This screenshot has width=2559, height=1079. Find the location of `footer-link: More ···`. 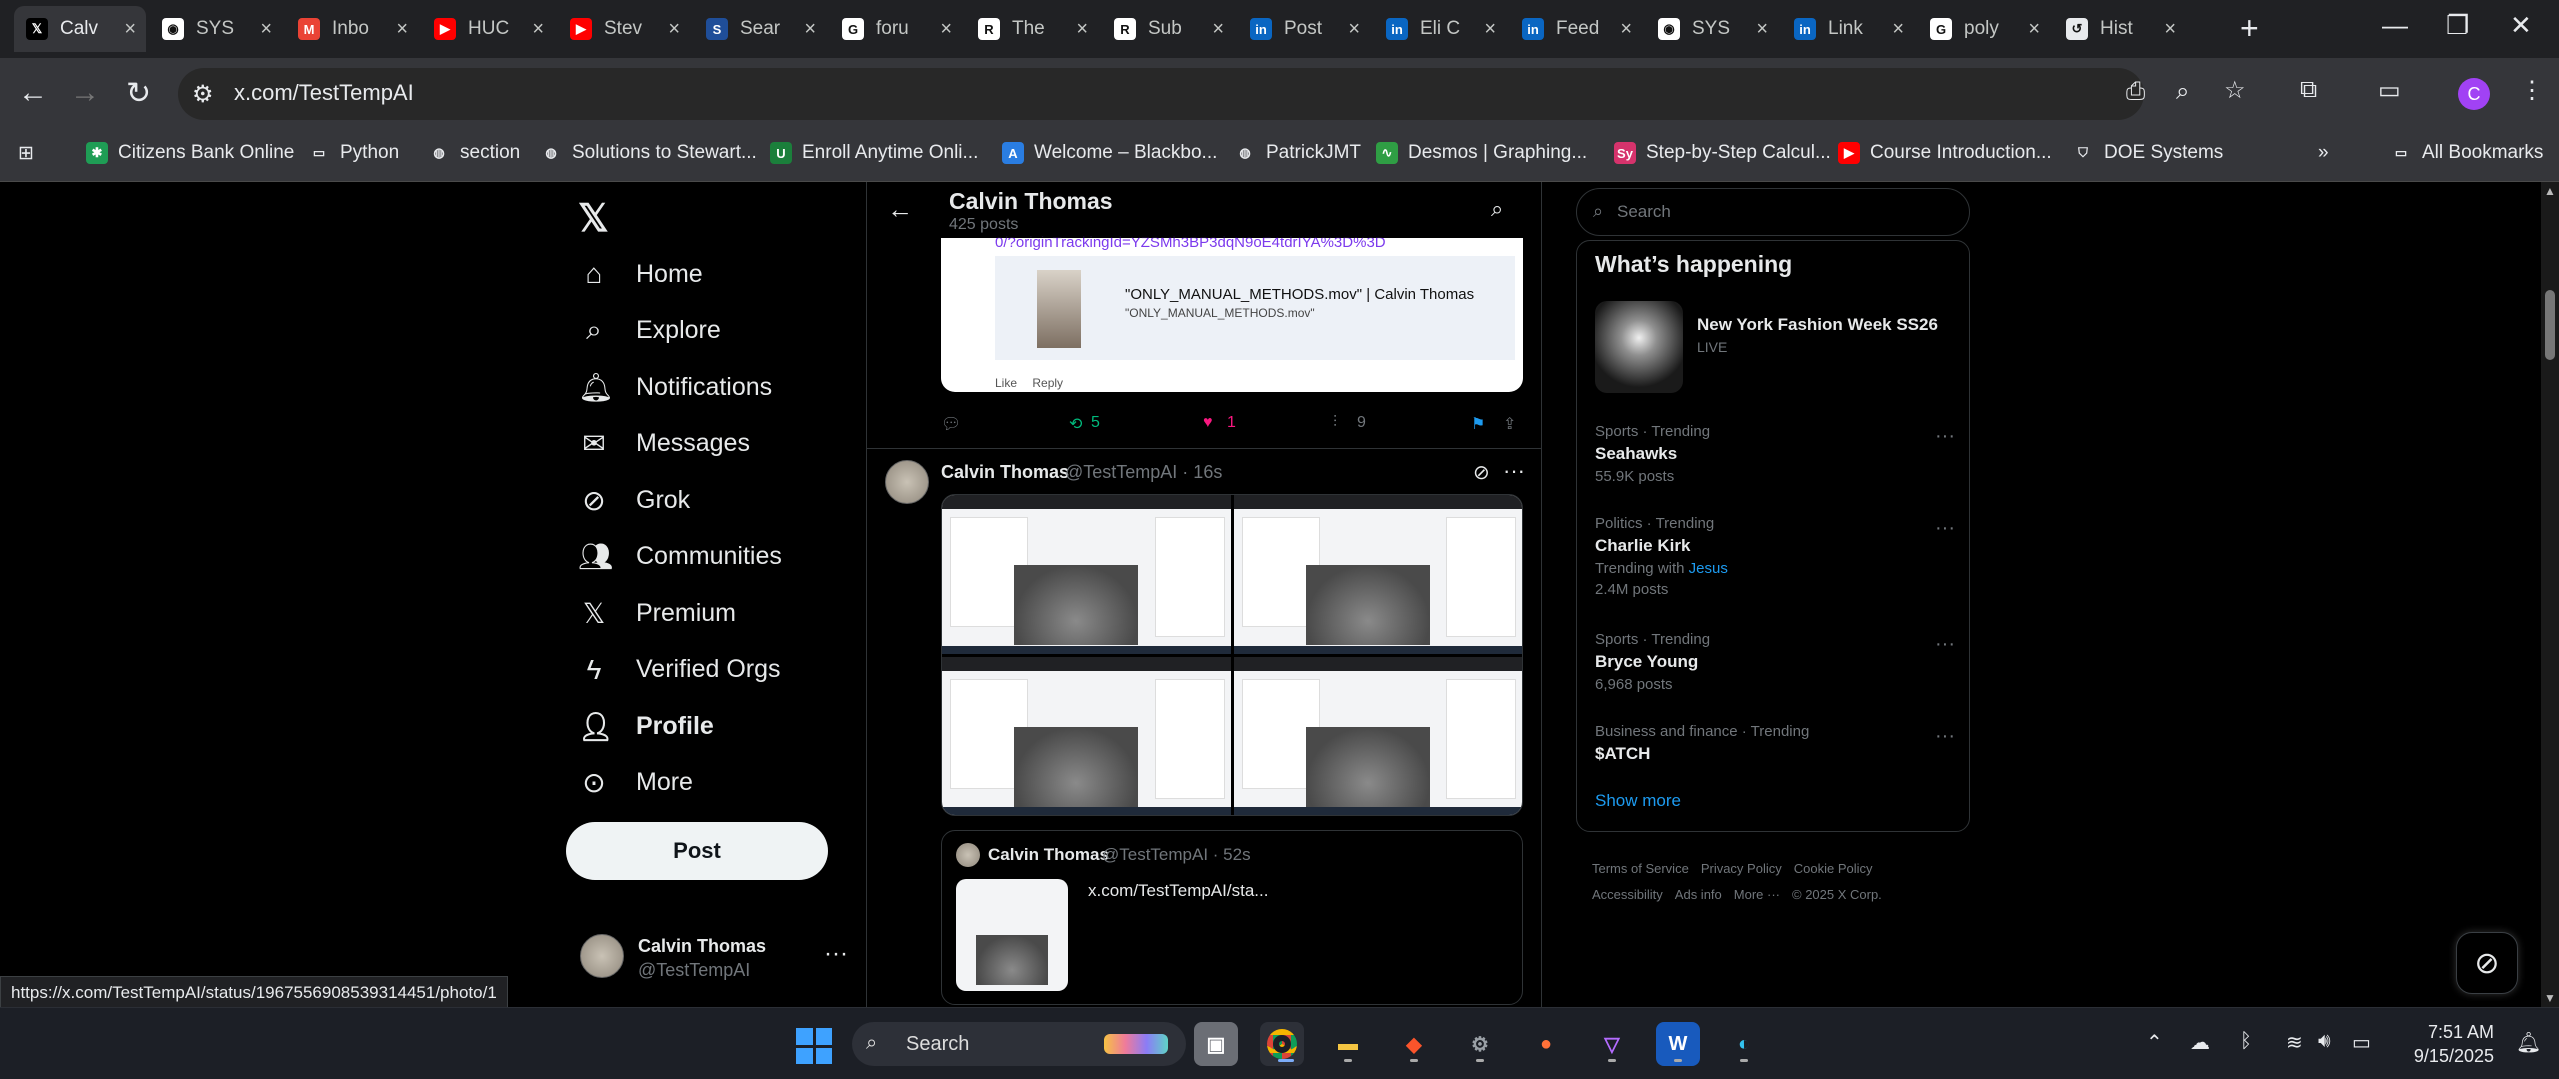

footer-link: More ··· is located at coordinates (1757, 894).